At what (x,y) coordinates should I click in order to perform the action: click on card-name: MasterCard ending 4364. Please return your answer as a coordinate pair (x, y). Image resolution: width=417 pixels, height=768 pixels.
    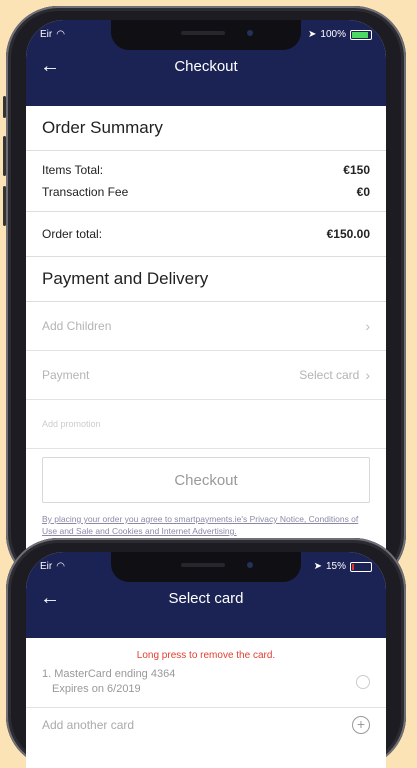
    Looking at the image, I should click on (115, 674).